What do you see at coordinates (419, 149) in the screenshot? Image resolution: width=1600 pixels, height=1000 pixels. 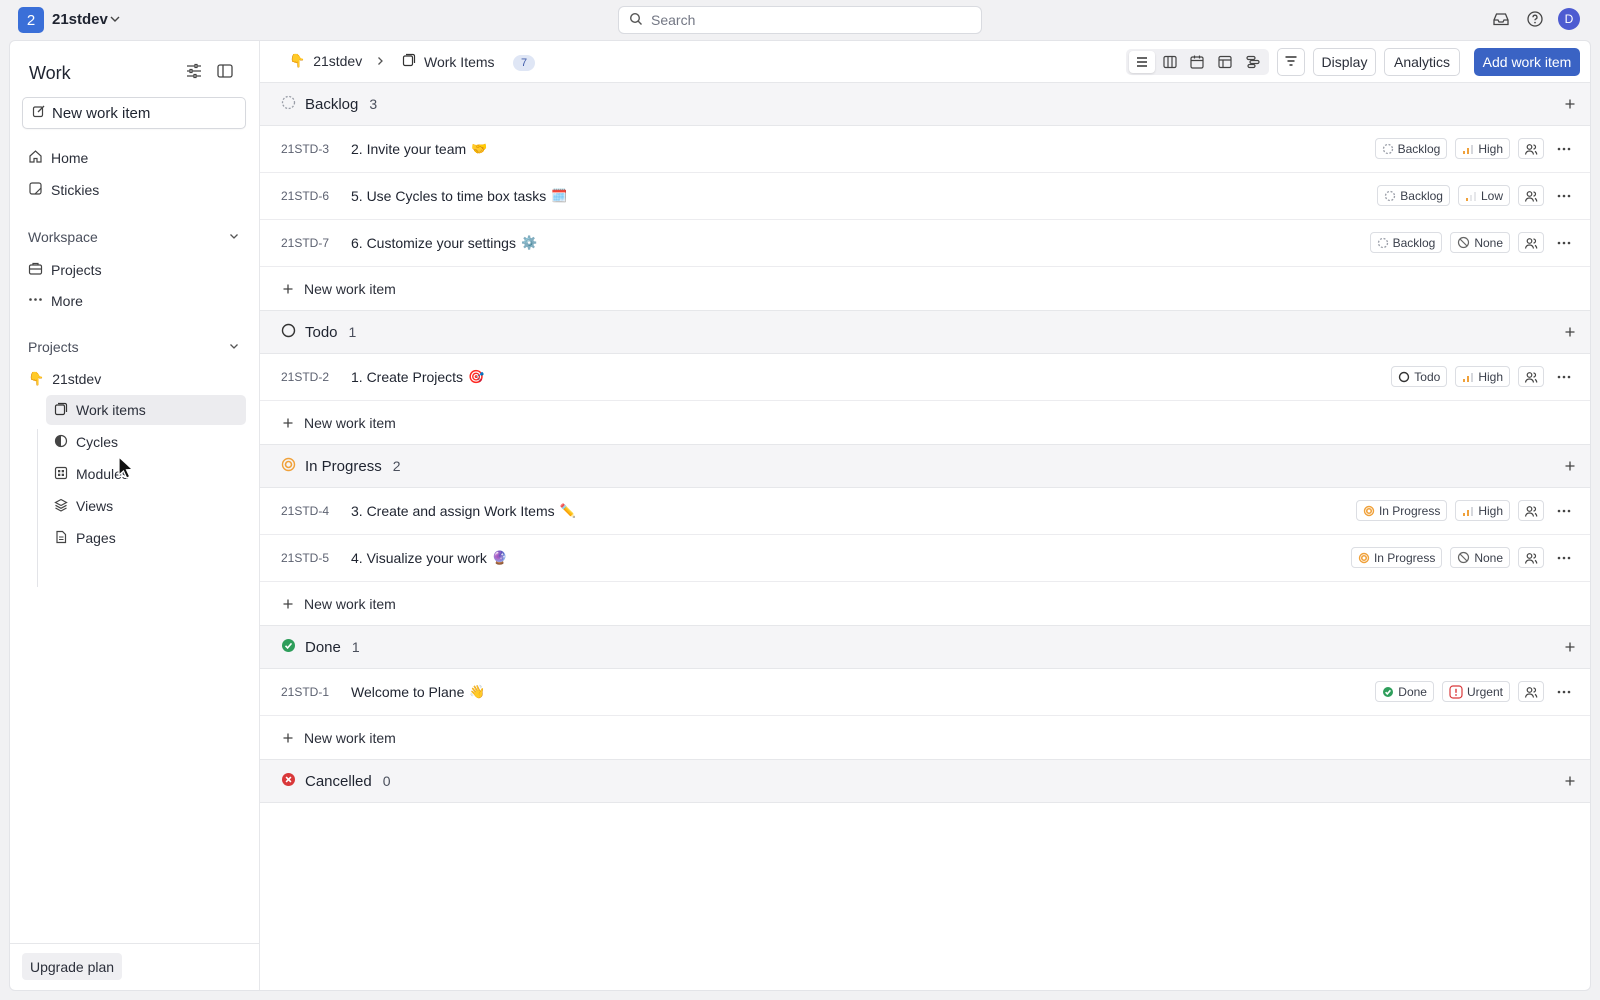 I see `work-item-title: 2. Invite your team 🤝` at bounding box center [419, 149].